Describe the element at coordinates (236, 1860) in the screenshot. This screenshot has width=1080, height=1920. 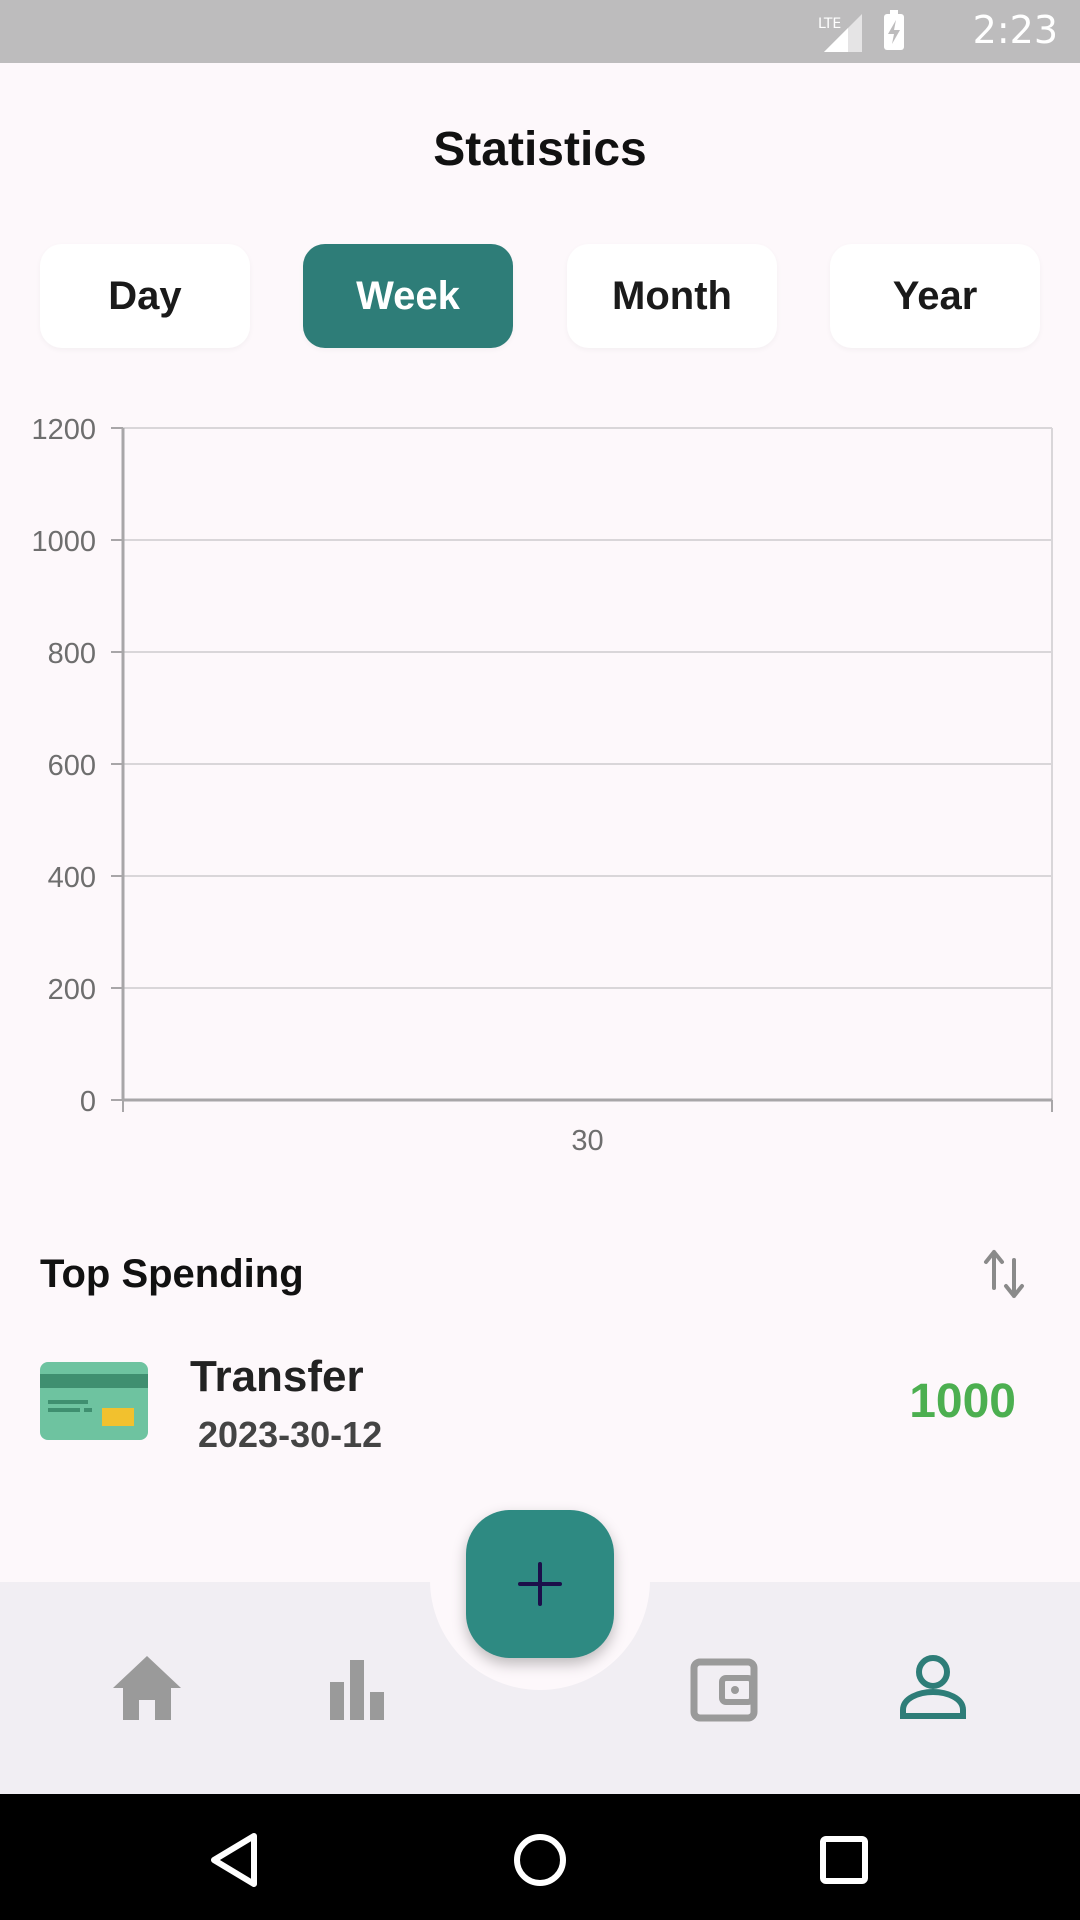
I see `back-icon` at that location.